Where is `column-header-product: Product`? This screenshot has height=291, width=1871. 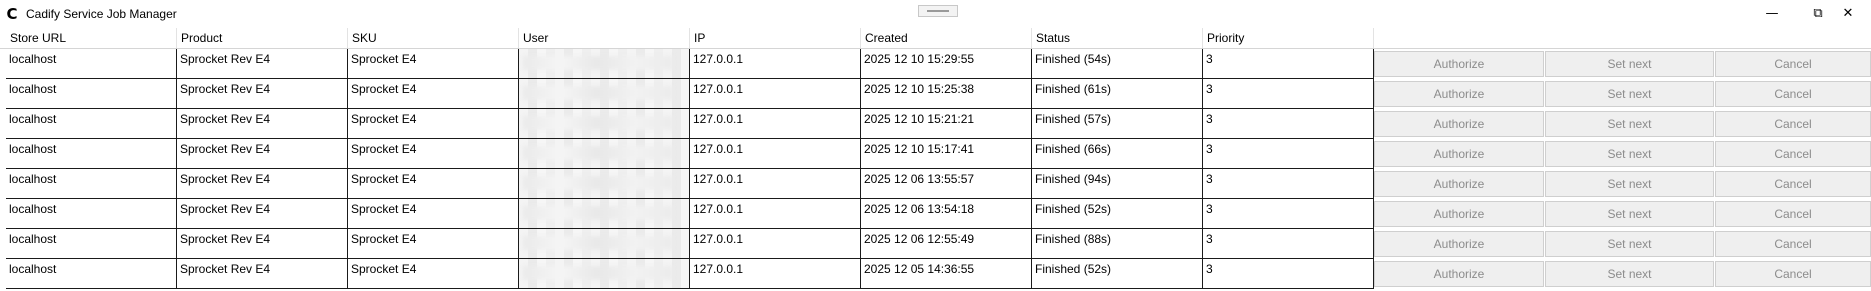 column-header-product: Product is located at coordinates (262, 38).